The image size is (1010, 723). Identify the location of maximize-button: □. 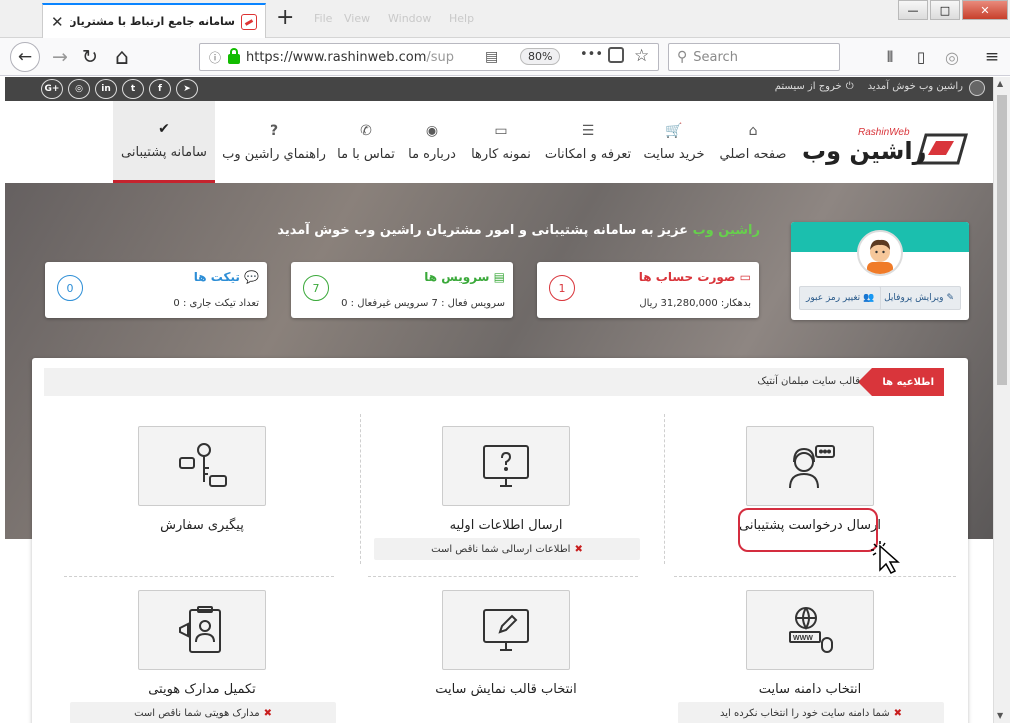
(945, 10).